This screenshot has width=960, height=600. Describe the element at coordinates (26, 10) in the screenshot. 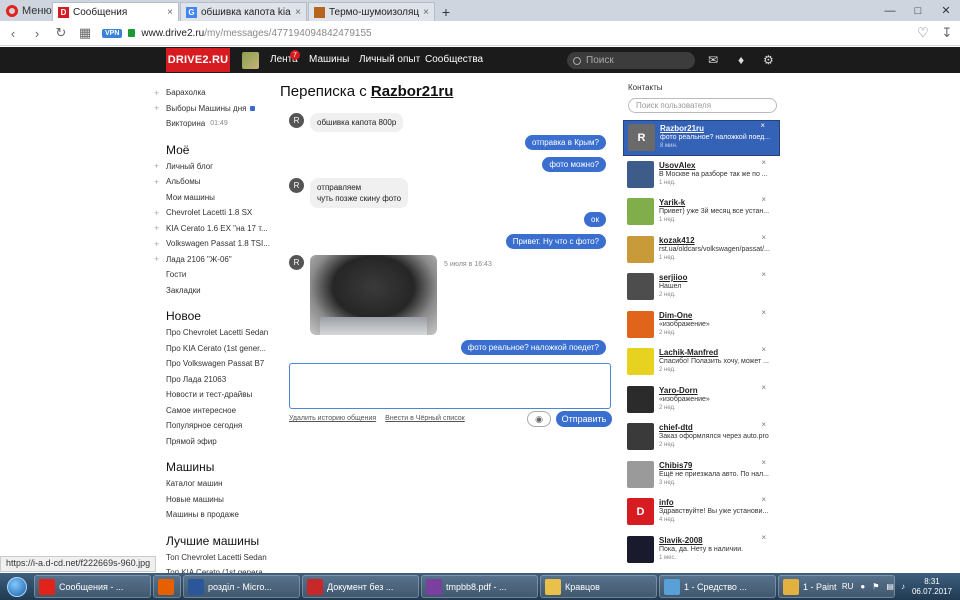

I see `opera-menu-button: Меню` at that location.